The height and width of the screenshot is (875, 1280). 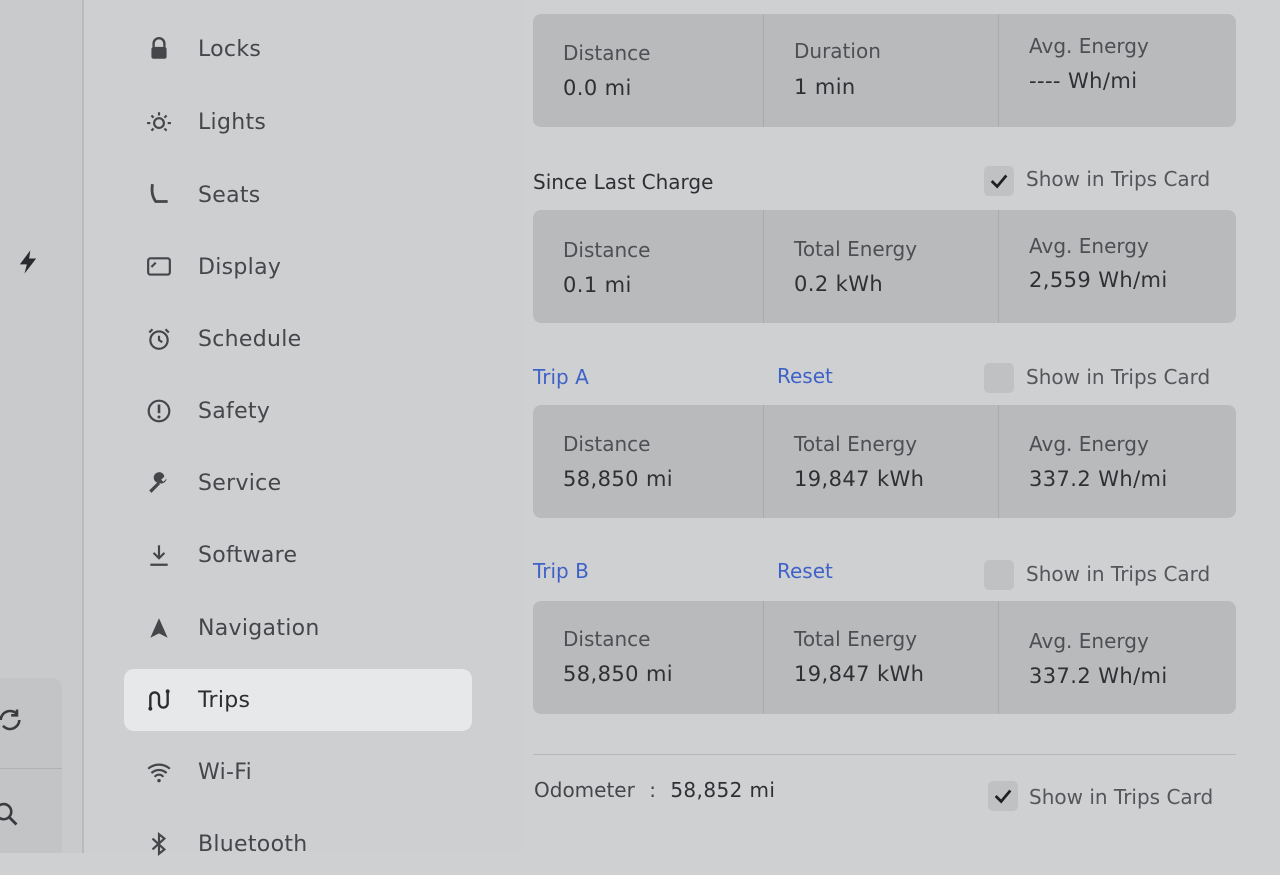 I want to click on sidebar-item-label: Navigation, so click(x=259, y=628).